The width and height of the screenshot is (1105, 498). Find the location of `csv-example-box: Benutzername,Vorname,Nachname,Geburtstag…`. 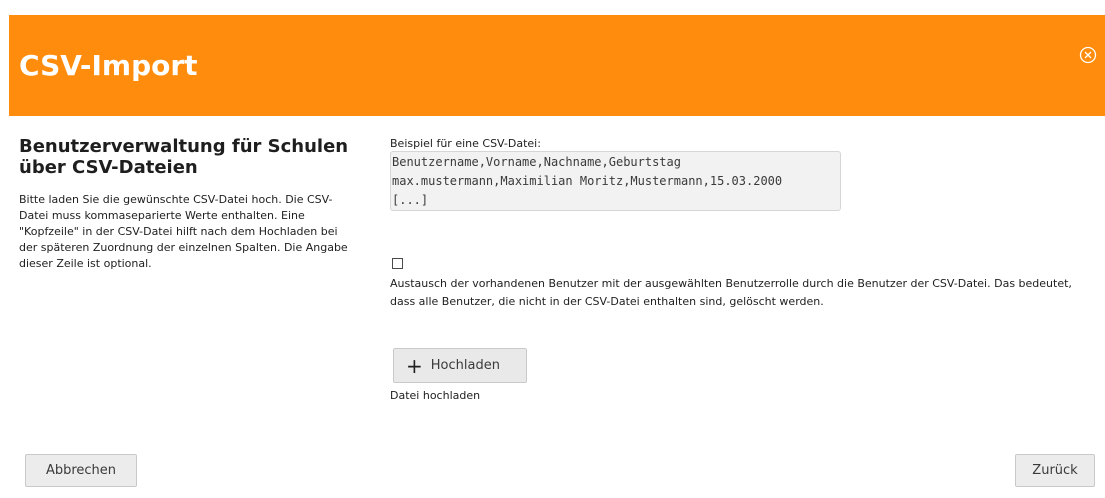

csv-example-box: Benutzername,Vorname,Nachname,Geburtstag… is located at coordinates (615, 181).